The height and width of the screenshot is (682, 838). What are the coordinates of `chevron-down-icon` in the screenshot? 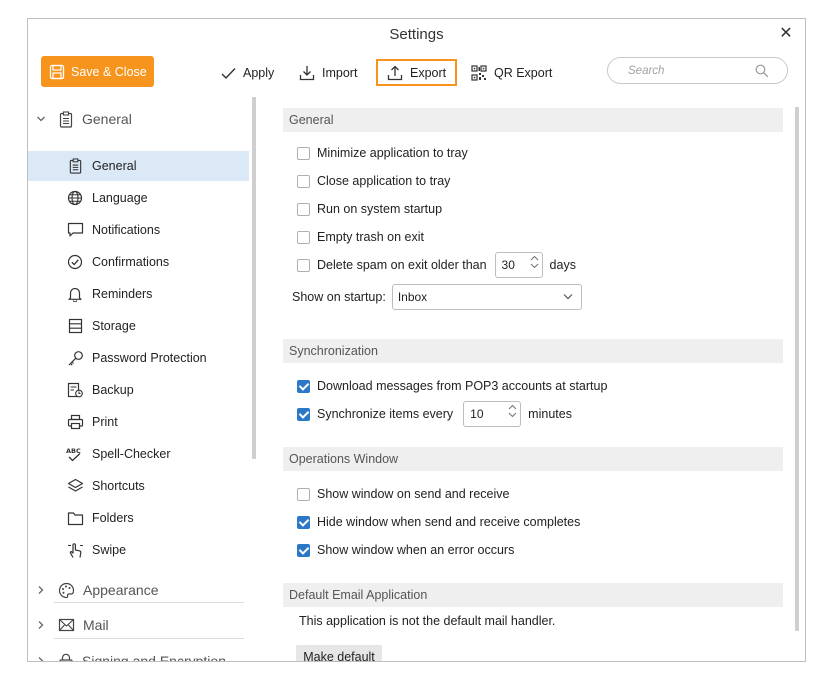 It's located at (44, 119).